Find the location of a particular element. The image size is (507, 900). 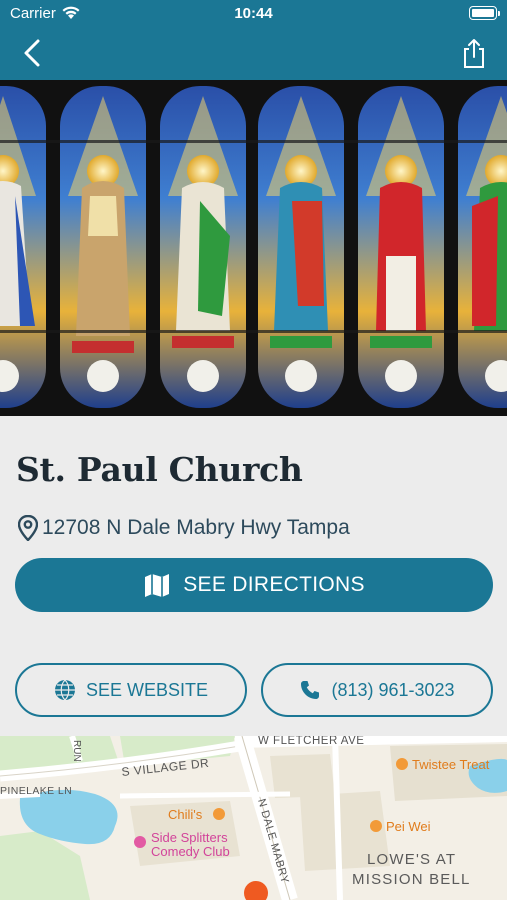

website-label: SEE WEBSITE is located at coordinates (147, 689).